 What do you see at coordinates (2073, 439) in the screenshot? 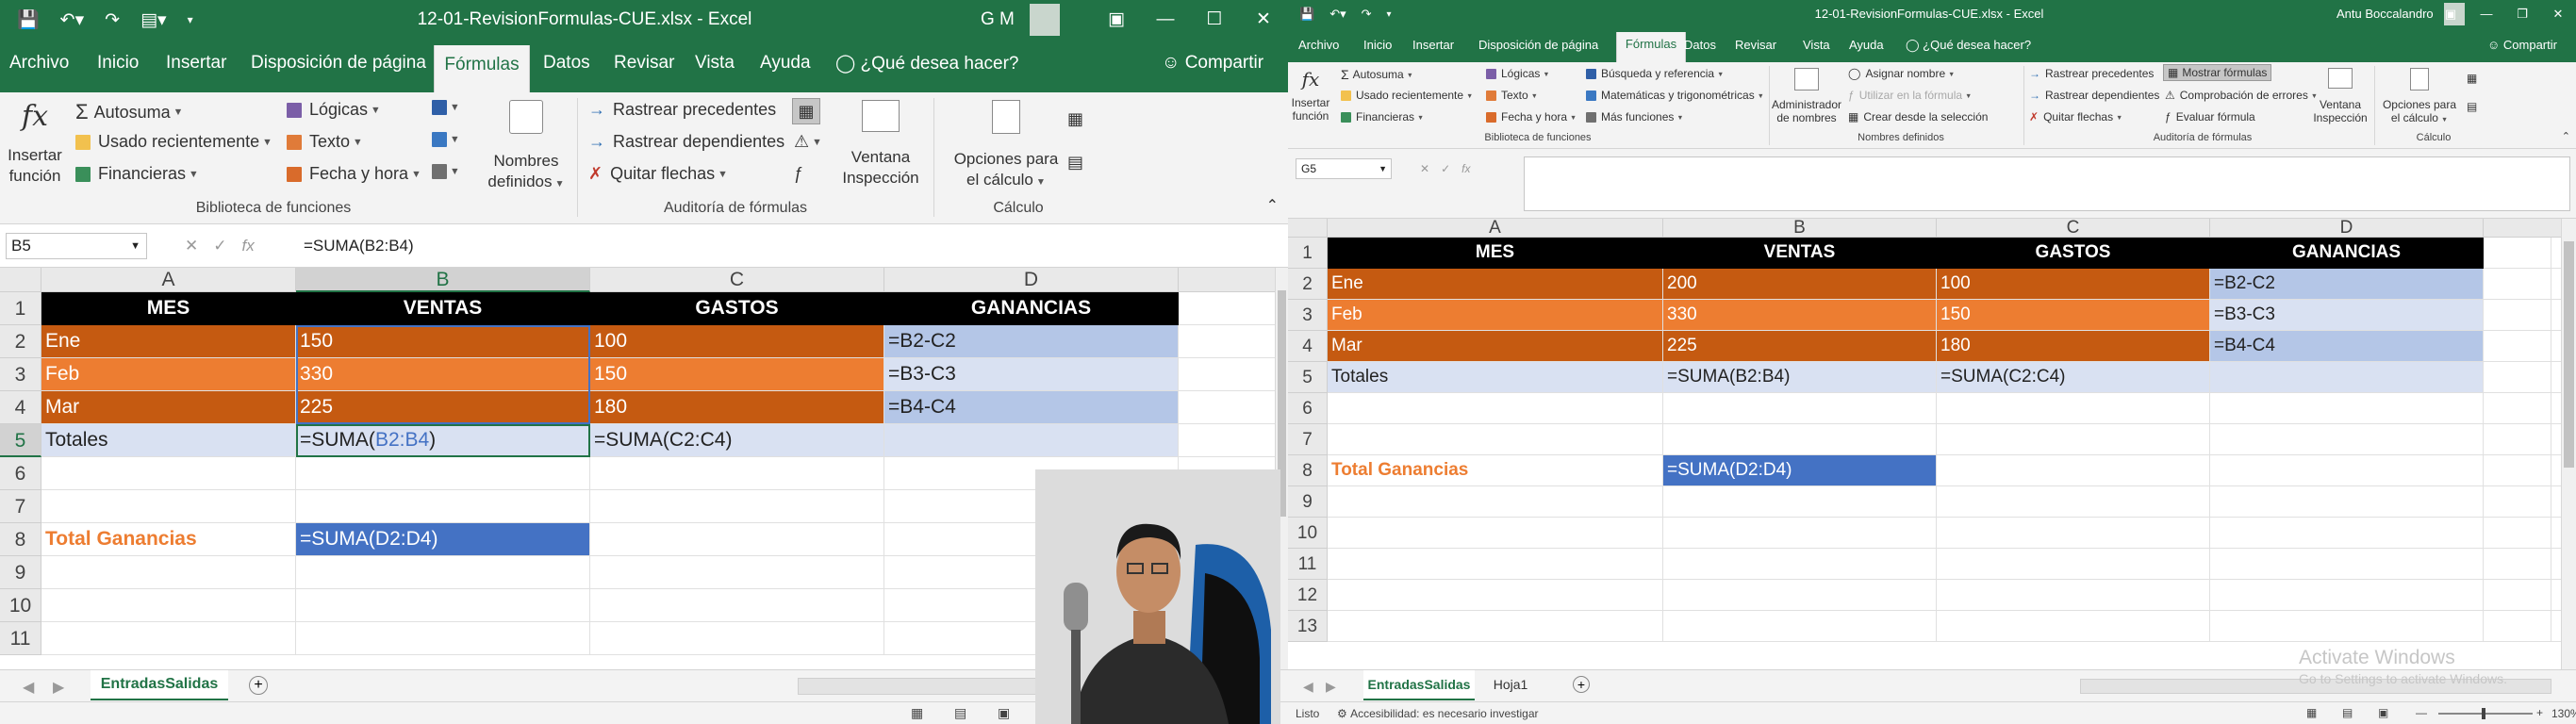
I see `cell-c7` at bounding box center [2073, 439].